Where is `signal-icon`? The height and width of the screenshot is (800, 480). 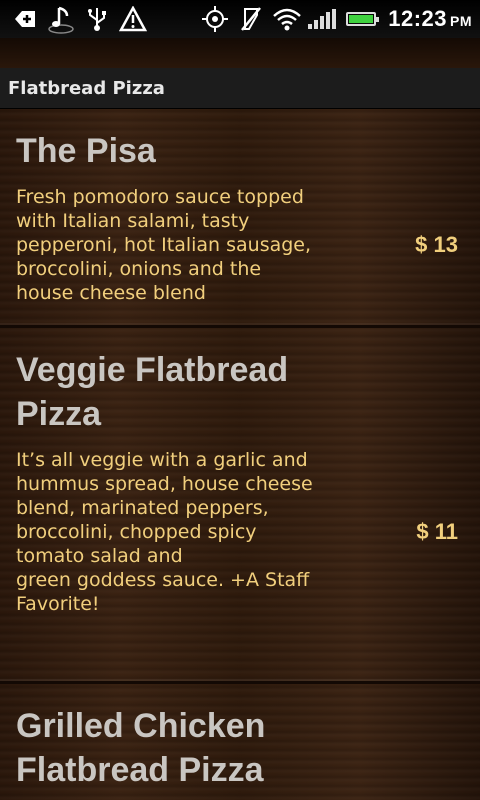
signal-icon is located at coordinates (323, 19).